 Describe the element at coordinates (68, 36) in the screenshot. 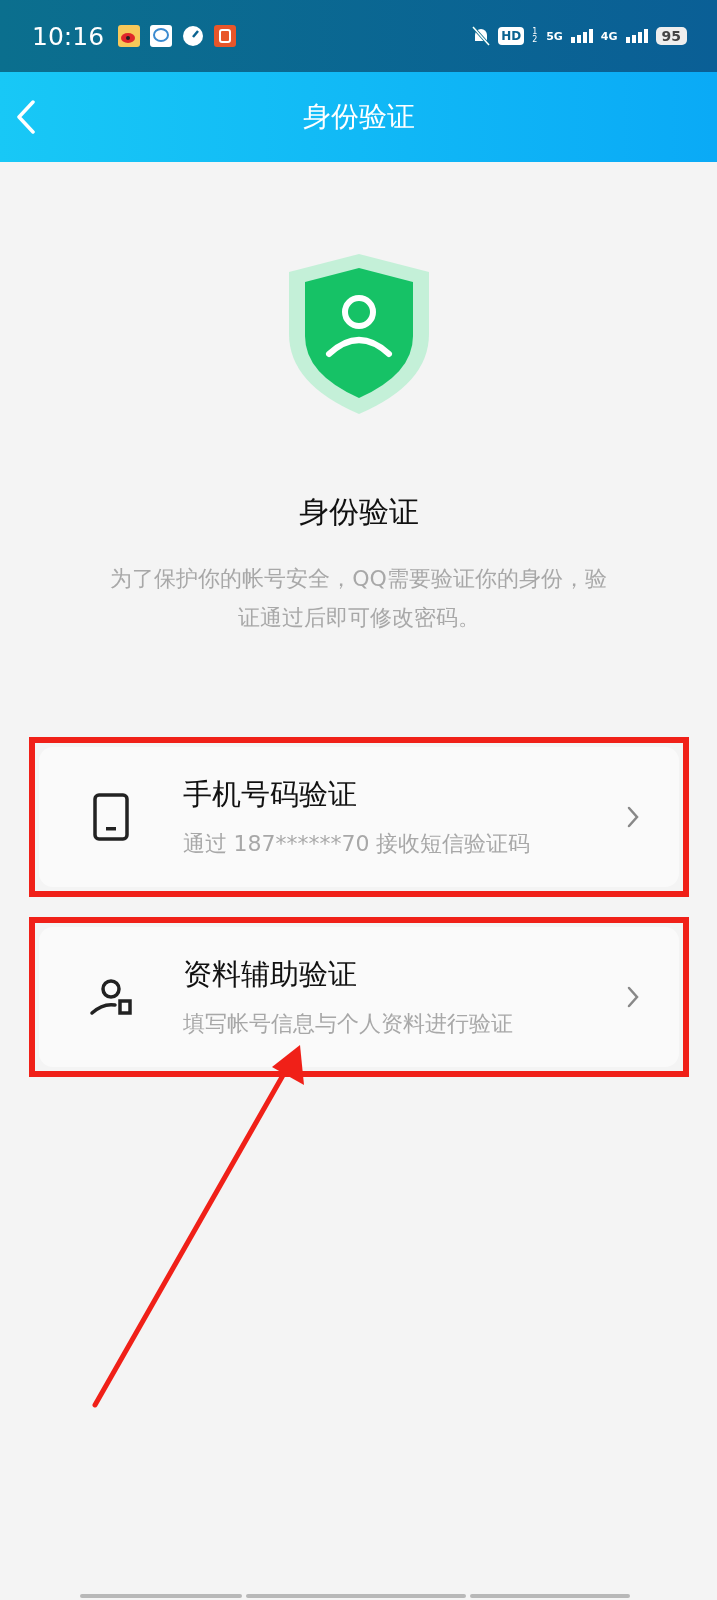

I see `status-time: 10:16` at that location.